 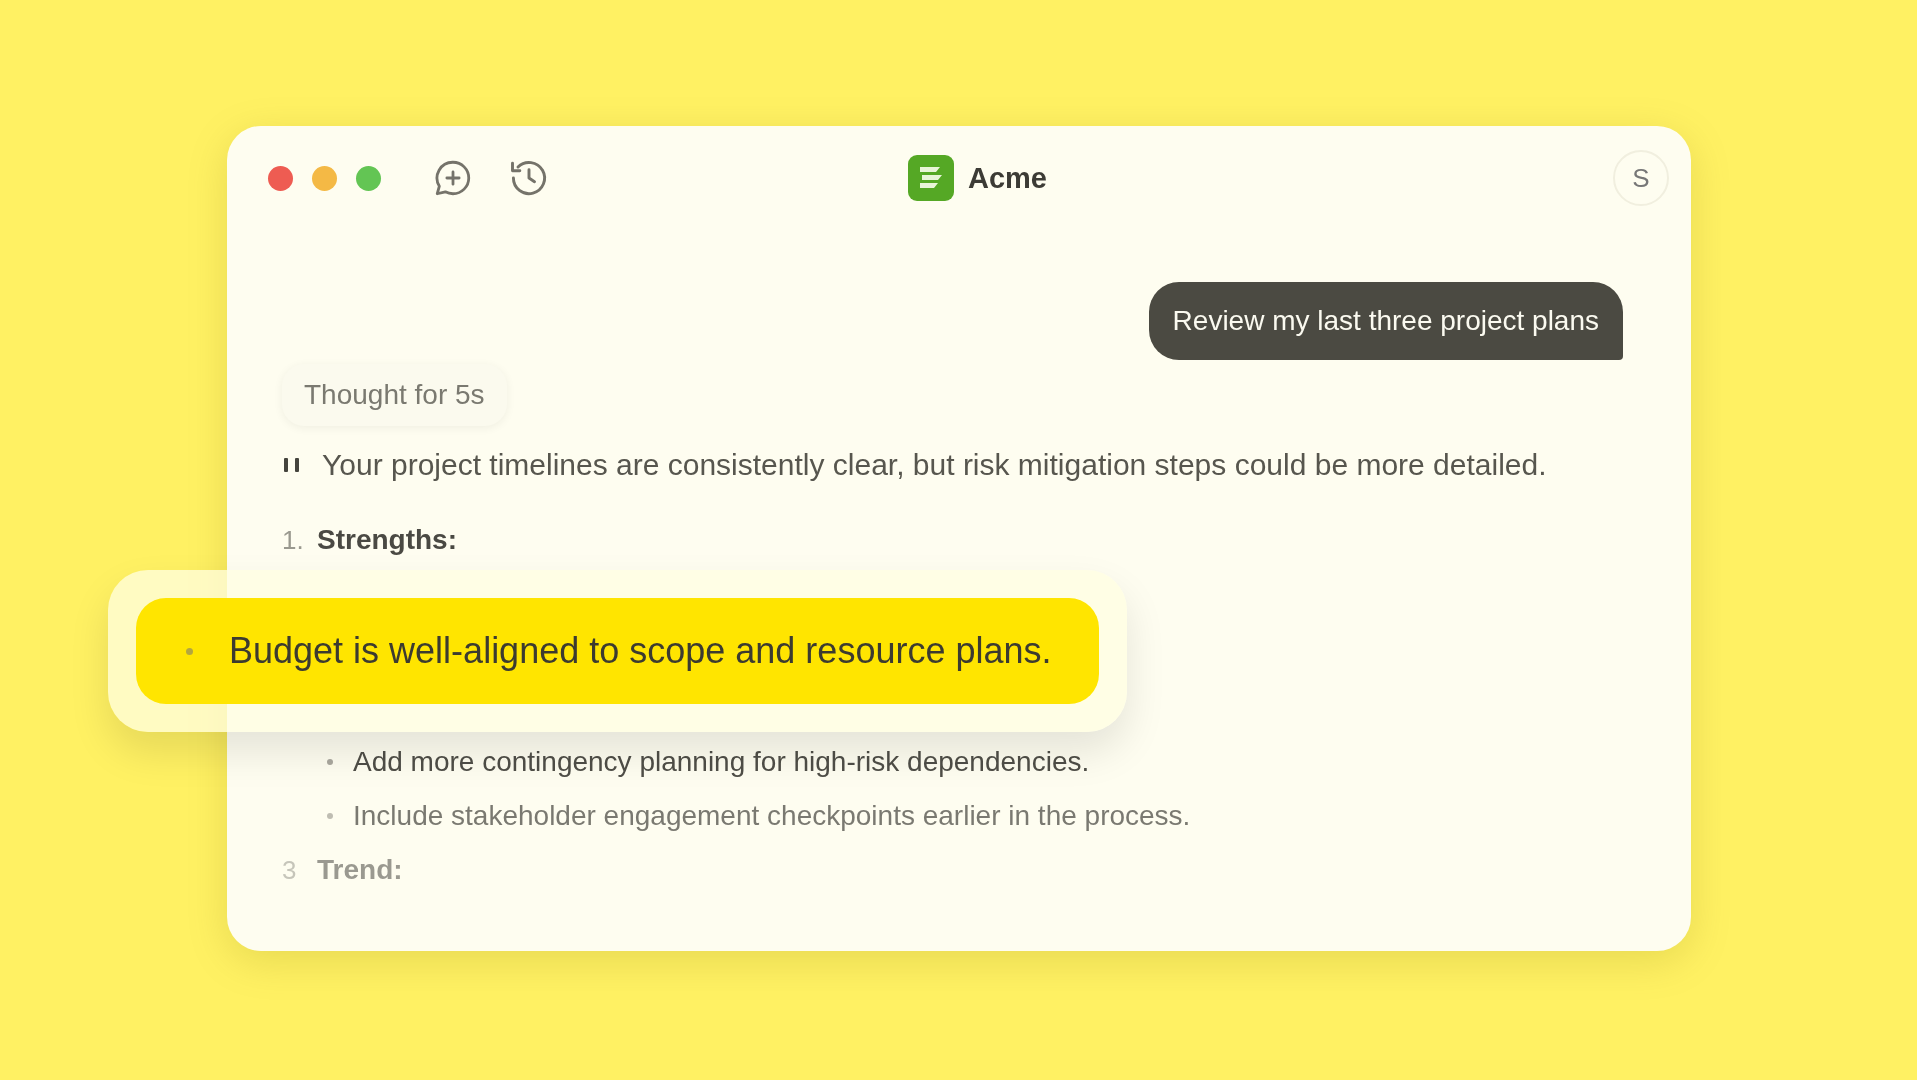 What do you see at coordinates (280, 178) in the screenshot?
I see `close-button` at bounding box center [280, 178].